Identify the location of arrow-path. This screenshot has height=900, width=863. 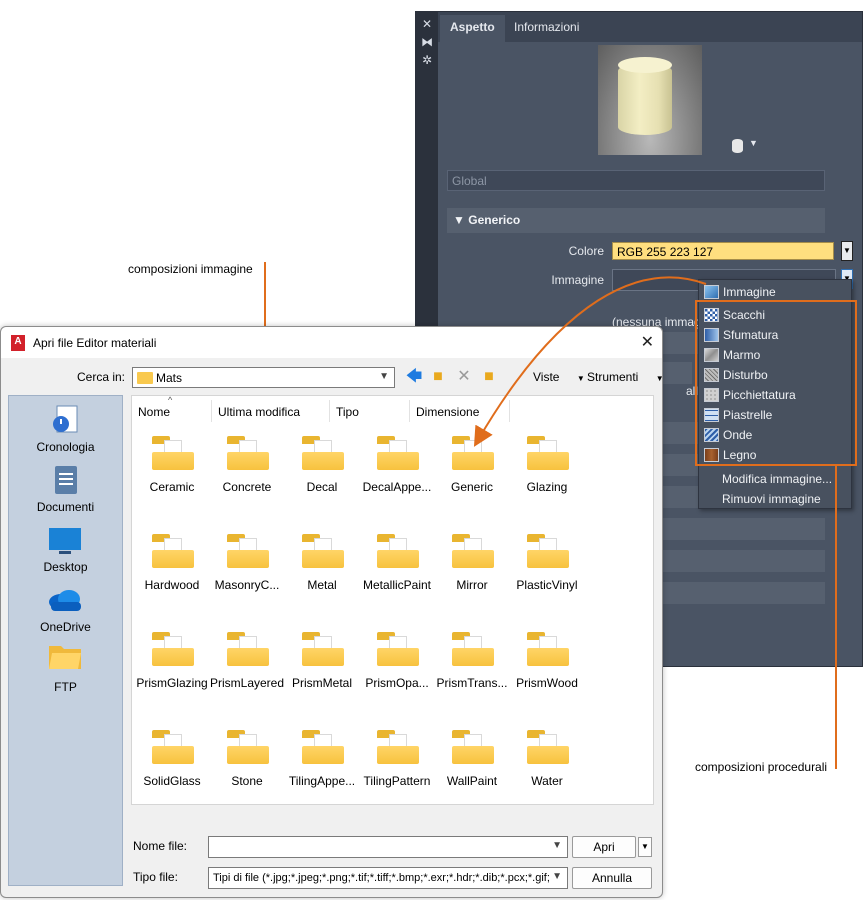
(590, 361).